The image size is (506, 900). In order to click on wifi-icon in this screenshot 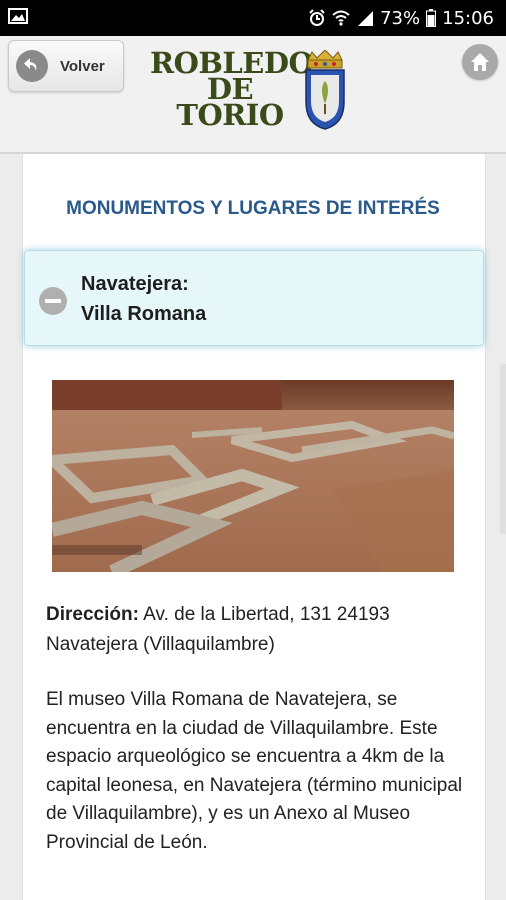, I will do `click(341, 18)`.